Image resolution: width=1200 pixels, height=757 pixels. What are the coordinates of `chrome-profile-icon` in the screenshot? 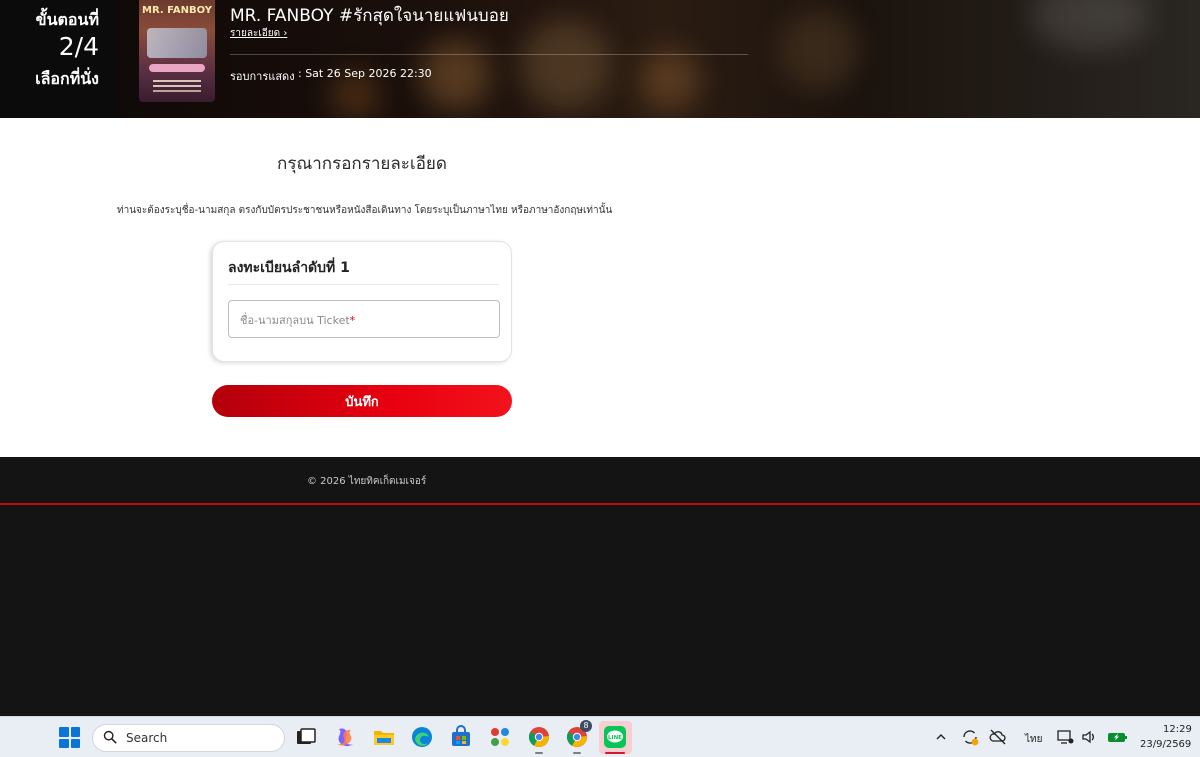 It's located at (539, 737).